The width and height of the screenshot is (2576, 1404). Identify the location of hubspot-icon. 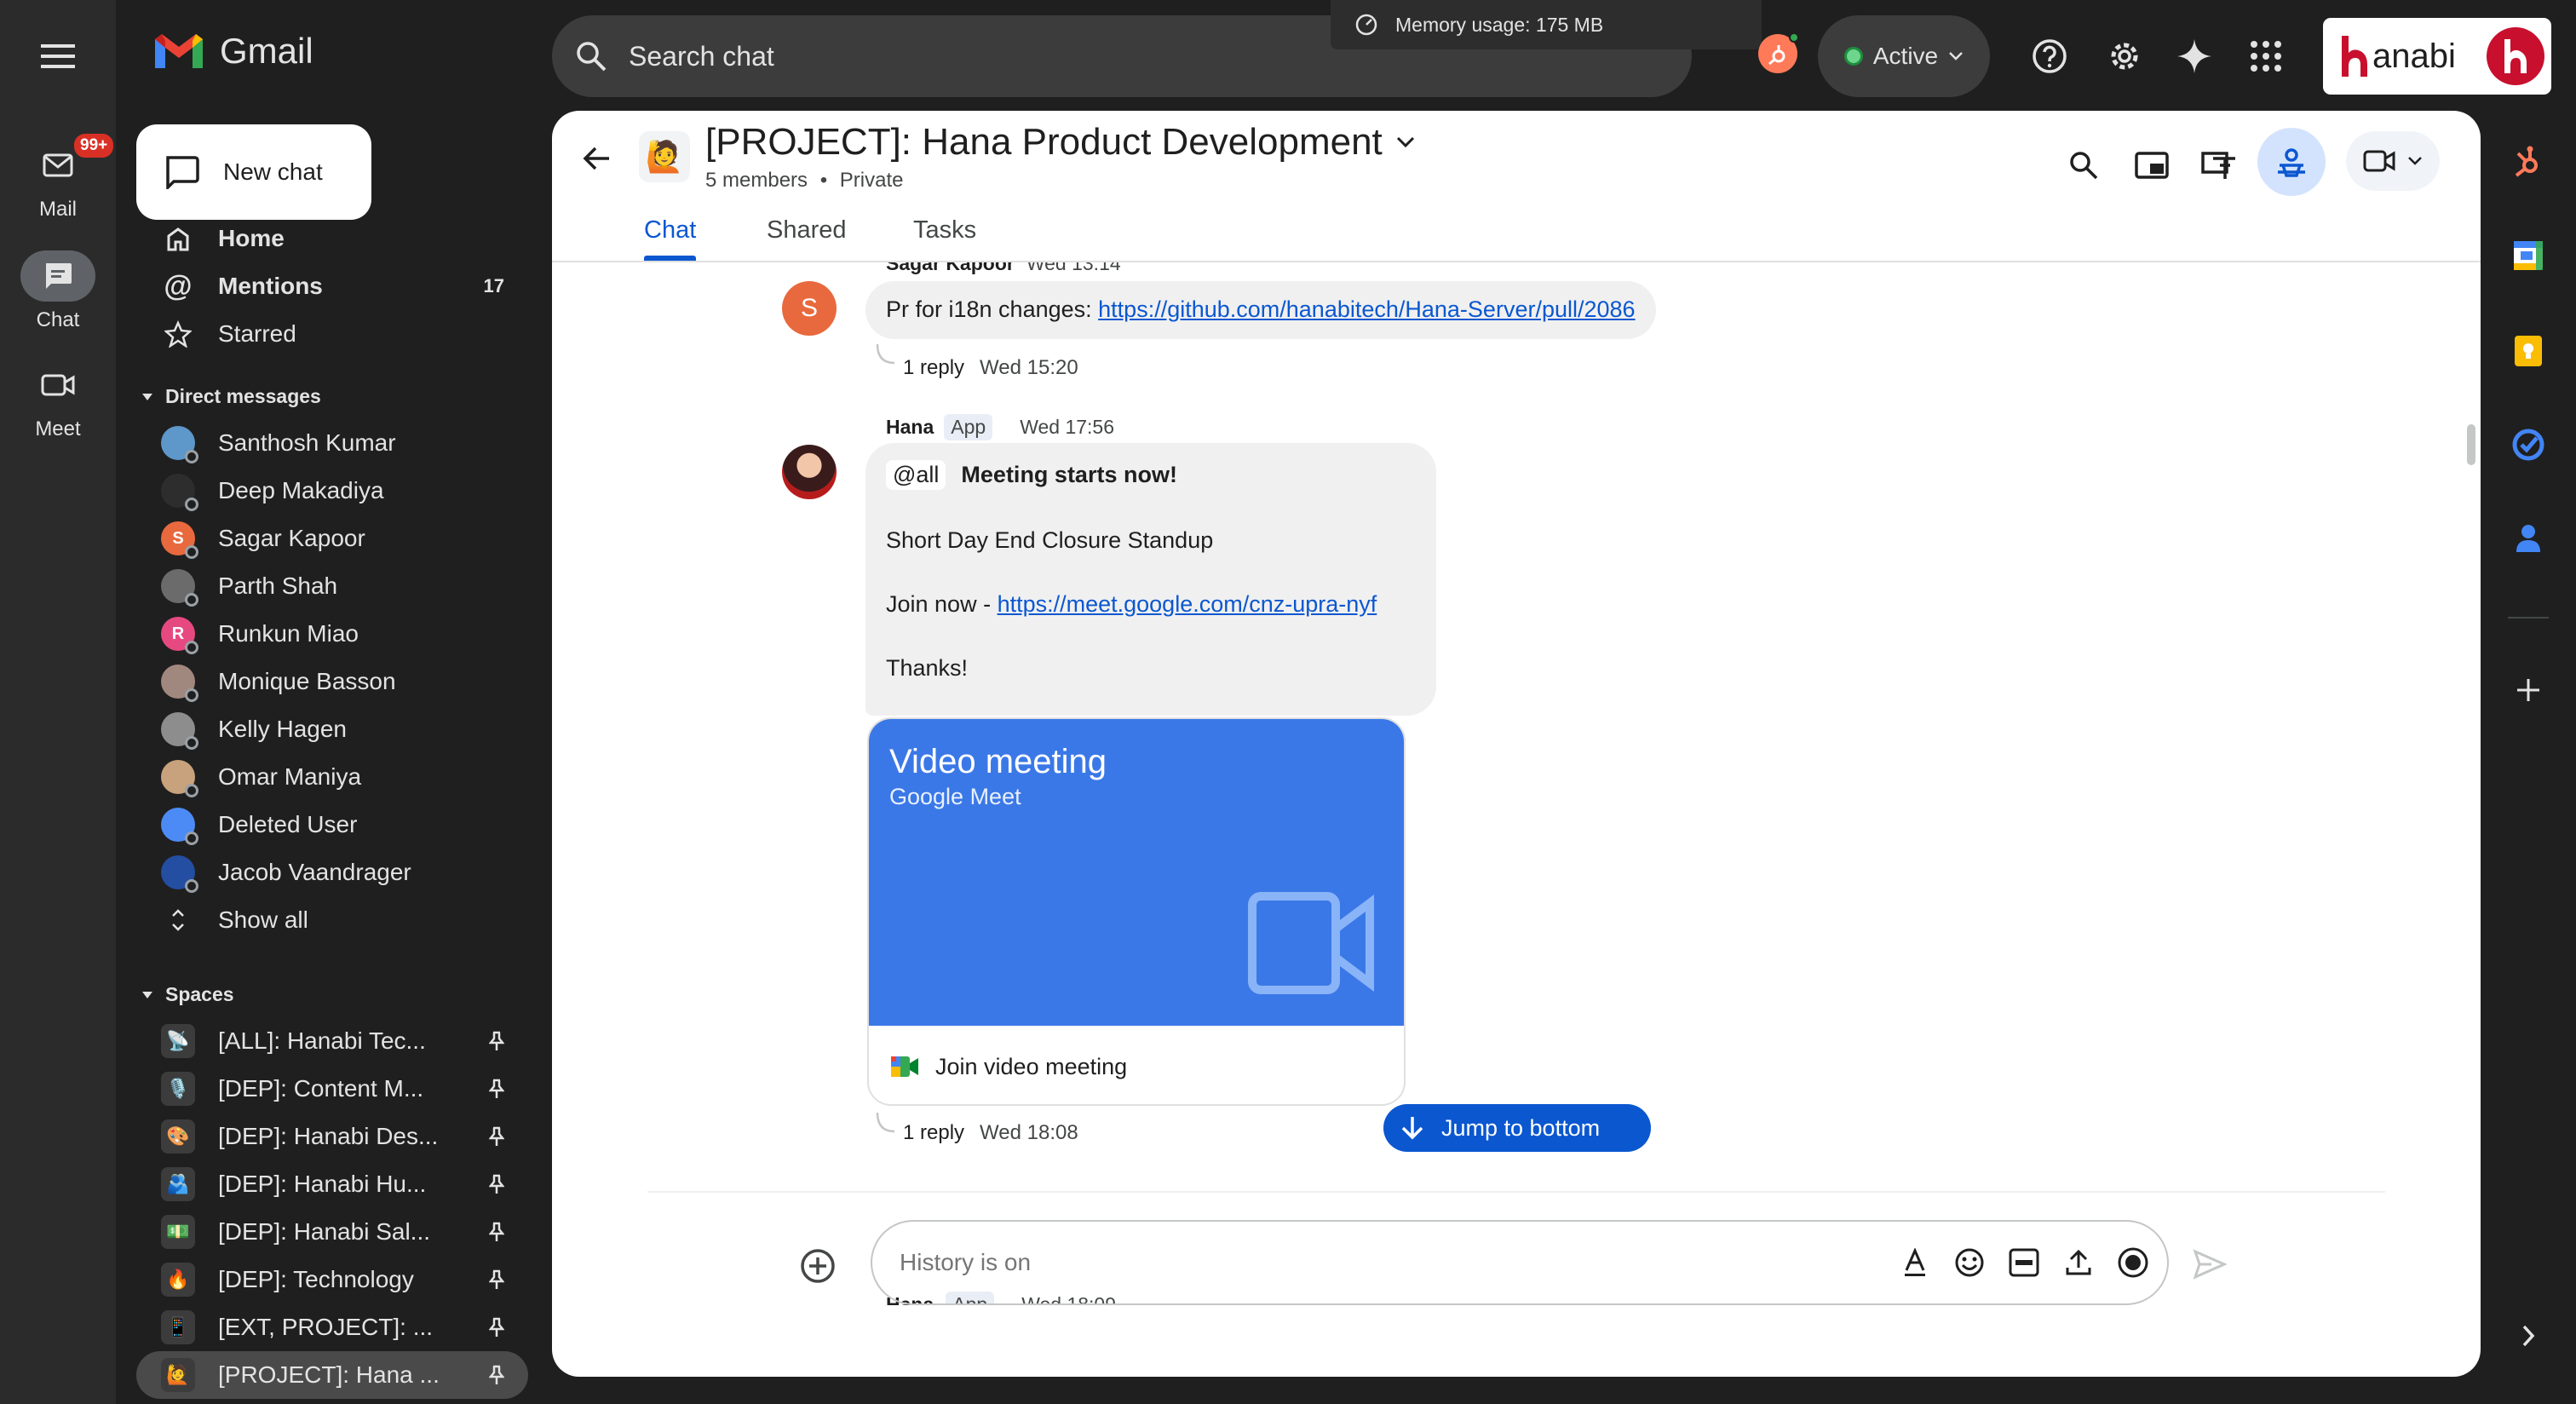
(2528, 162).